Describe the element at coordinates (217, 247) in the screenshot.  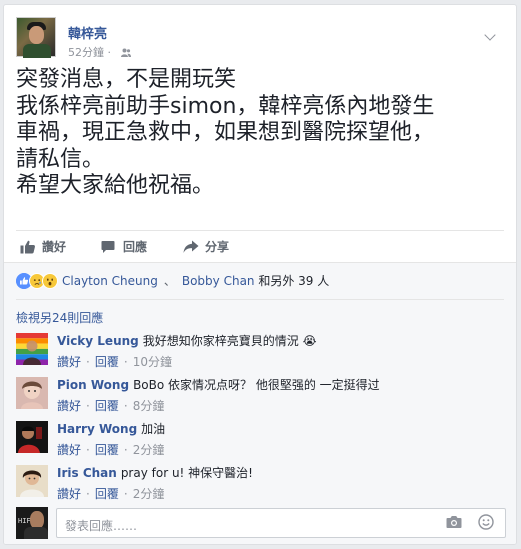
I see `share-label: 分享` at that location.